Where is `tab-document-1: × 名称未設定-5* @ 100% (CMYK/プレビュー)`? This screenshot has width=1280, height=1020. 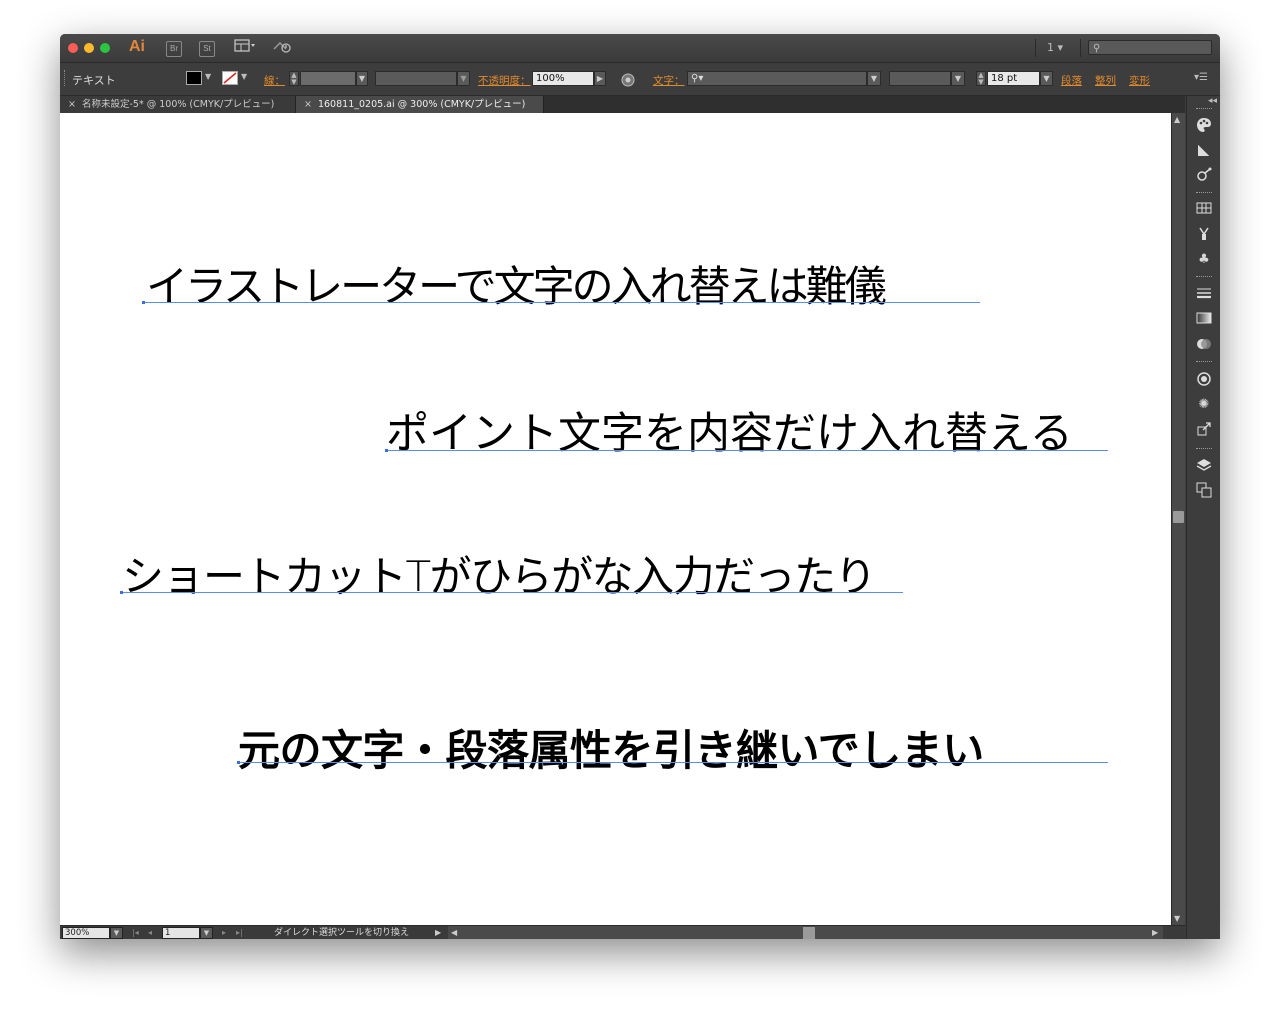 tab-document-1: × 名称未設定-5* @ 100% (CMYK/プレビュー) is located at coordinates (178, 104).